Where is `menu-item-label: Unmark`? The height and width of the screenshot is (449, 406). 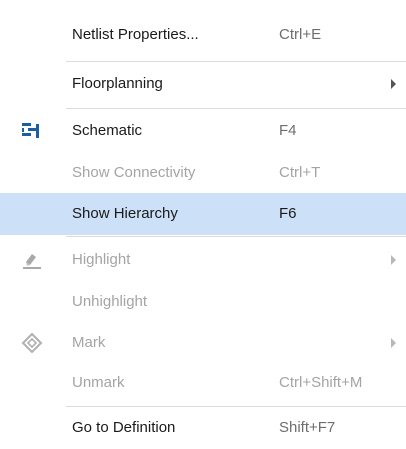 menu-item-label: Unmark is located at coordinates (98, 382).